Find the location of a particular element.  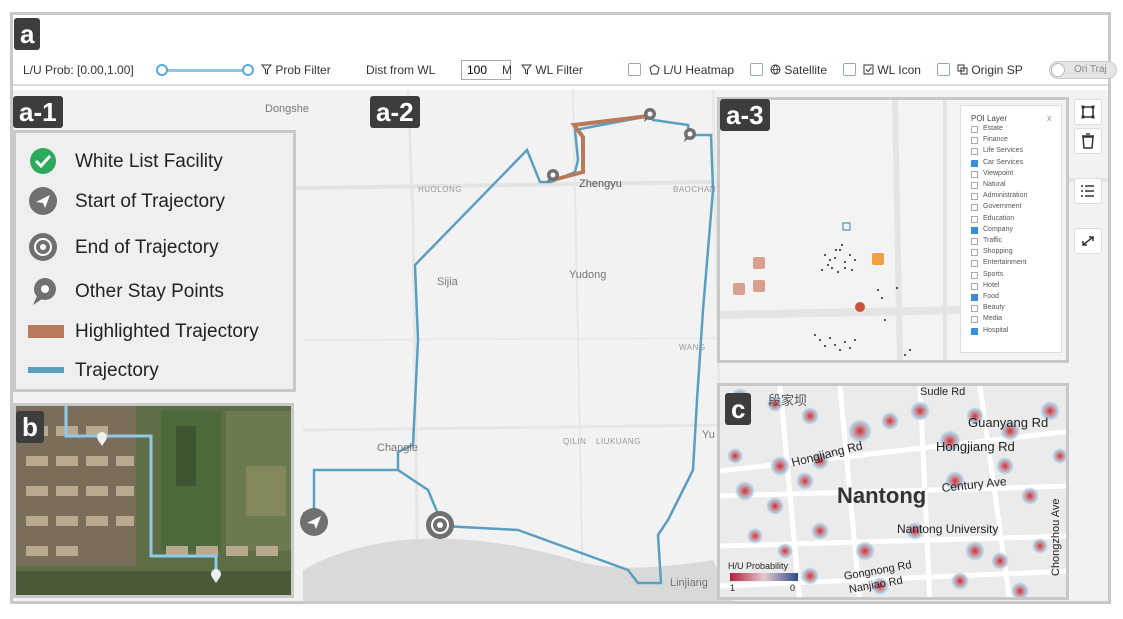

blue-line-icon is located at coordinates (46, 370).